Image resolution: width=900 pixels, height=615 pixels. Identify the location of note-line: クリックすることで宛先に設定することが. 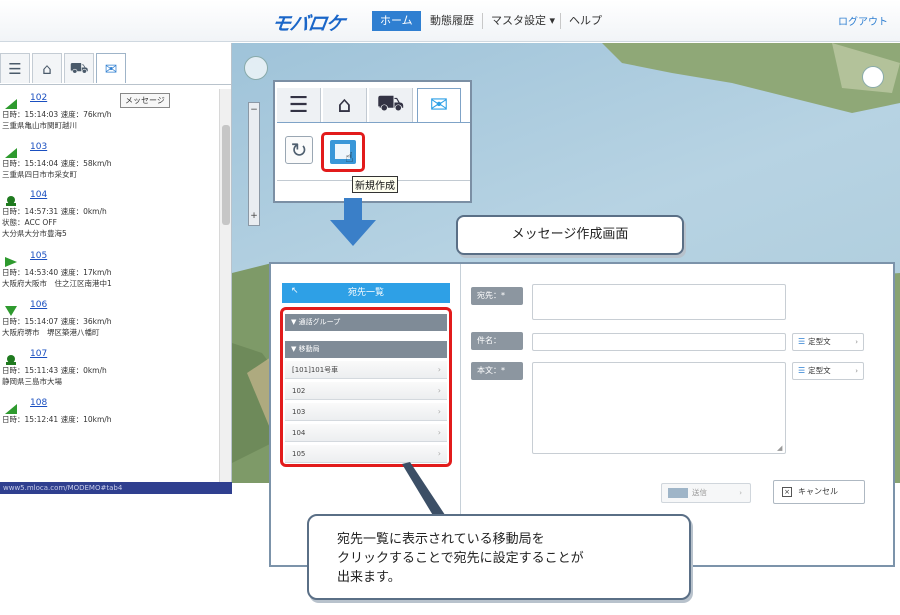
(460, 558).